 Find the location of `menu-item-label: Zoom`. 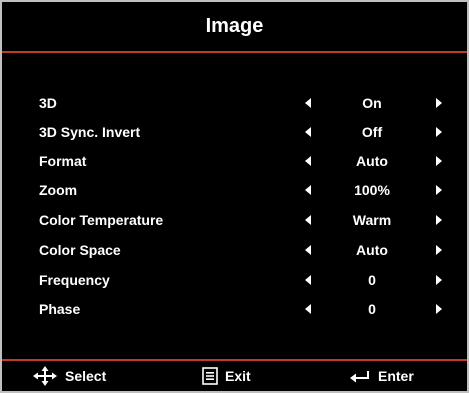

menu-item-label: Zoom is located at coordinates (58, 190).